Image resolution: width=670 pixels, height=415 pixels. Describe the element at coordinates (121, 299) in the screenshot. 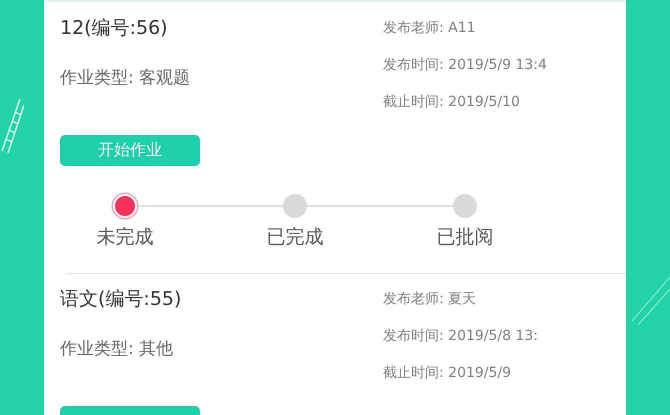

I see `homework-title: 语文(编号:55)` at that location.